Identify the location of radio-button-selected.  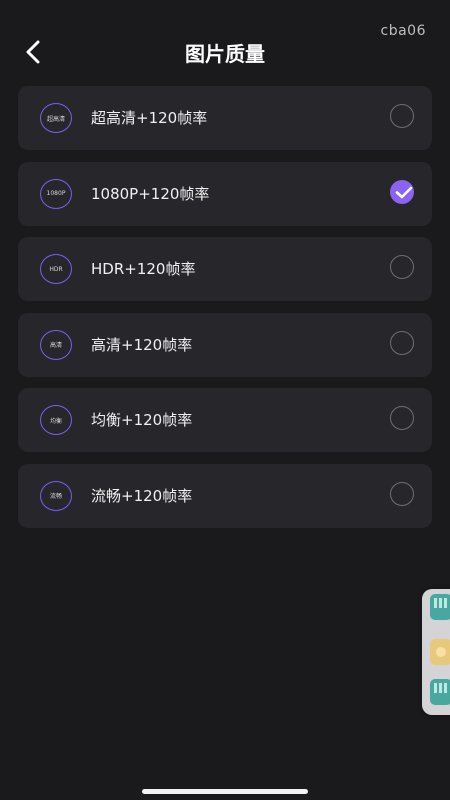
(402, 191).